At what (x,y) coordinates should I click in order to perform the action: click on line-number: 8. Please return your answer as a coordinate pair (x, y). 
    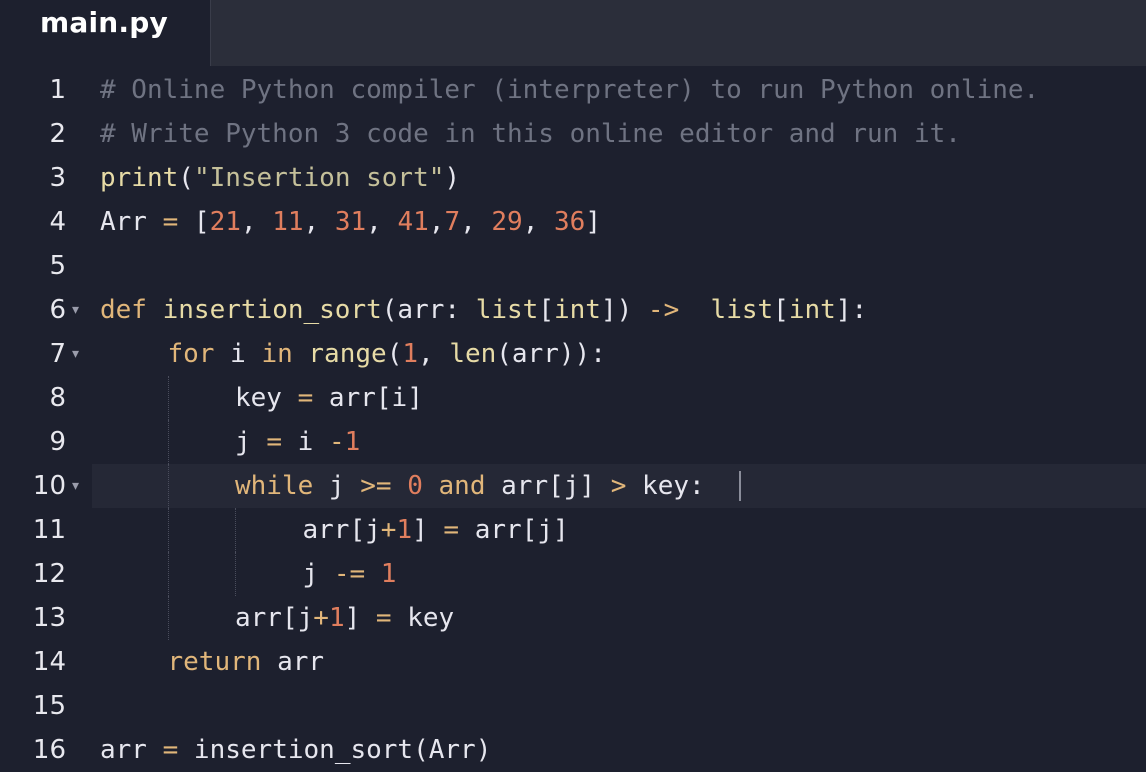
    Looking at the image, I should click on (33, 398).